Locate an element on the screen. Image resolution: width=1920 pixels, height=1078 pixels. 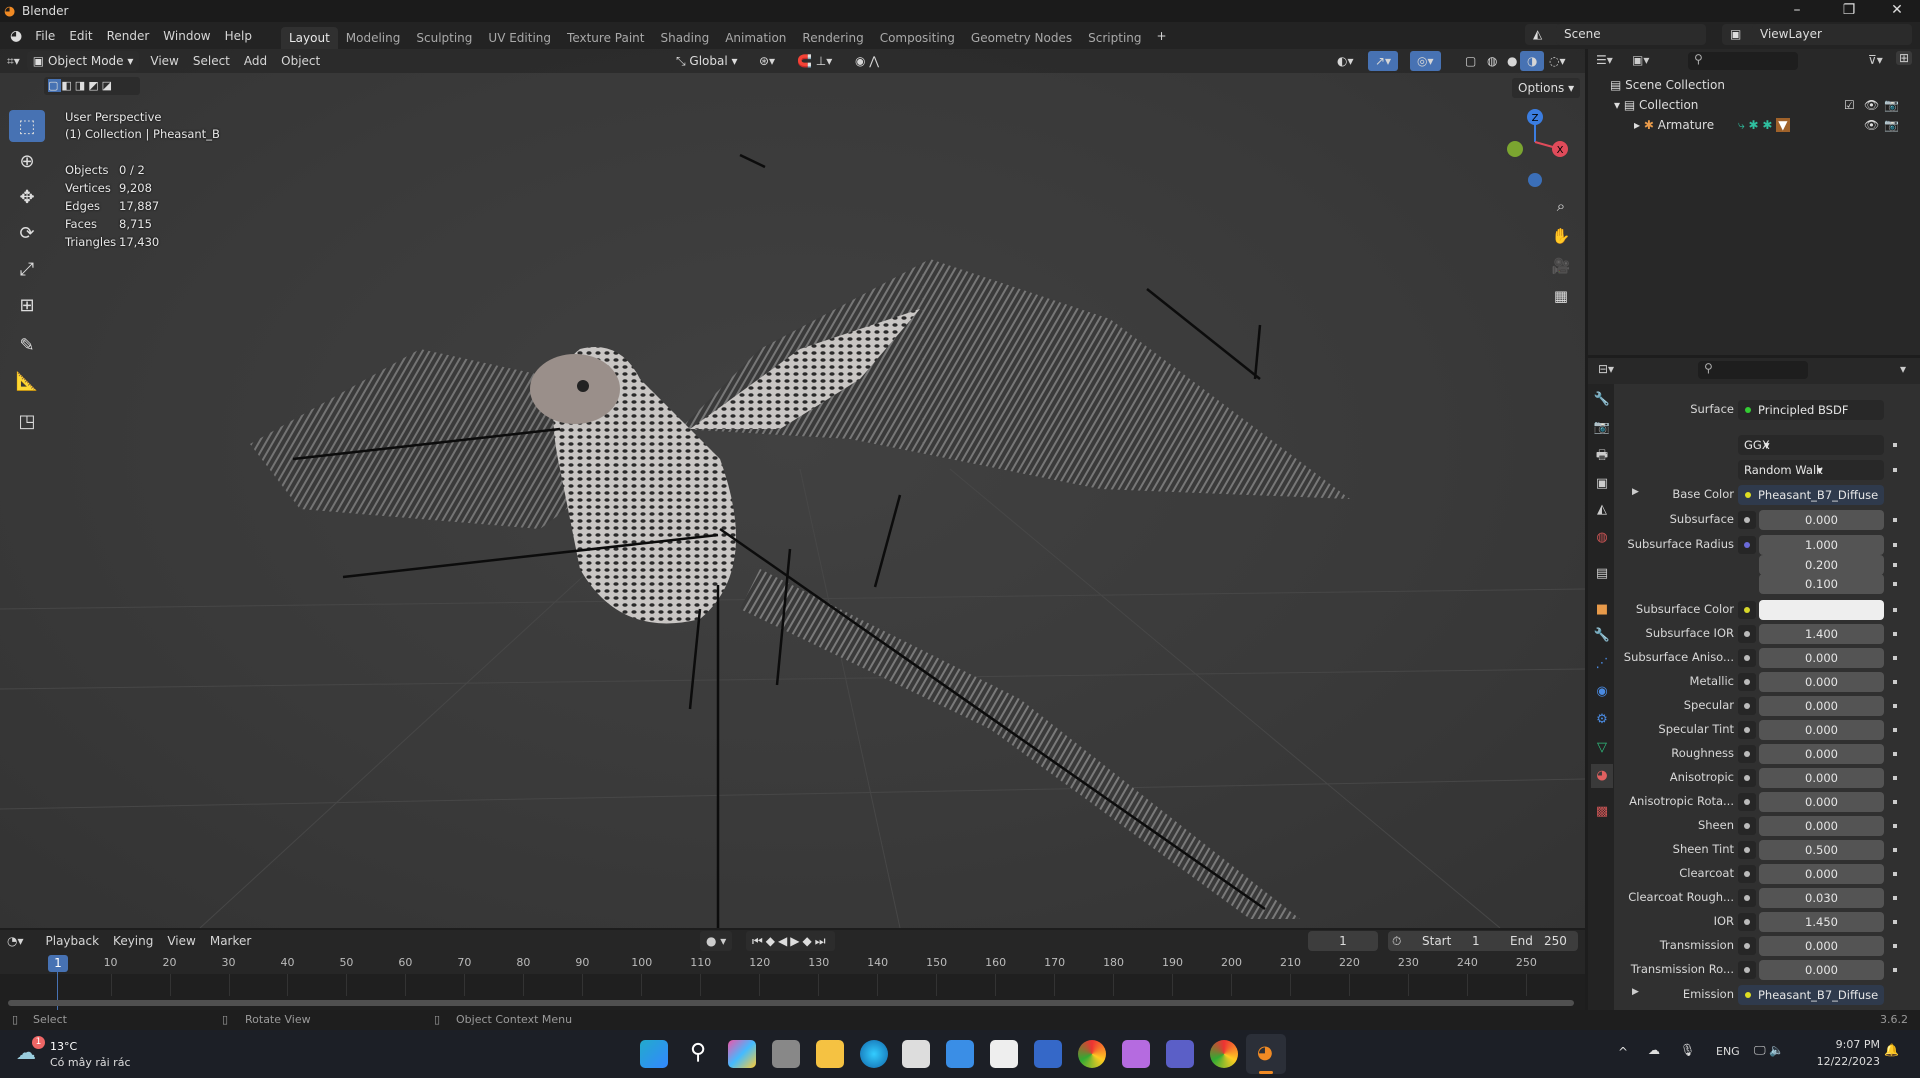
app-m-icon is located at coordinates (1048, 1054).